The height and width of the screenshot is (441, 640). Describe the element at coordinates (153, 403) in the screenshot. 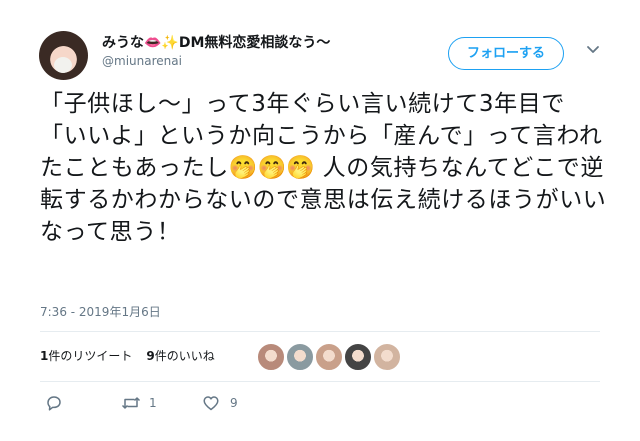

I see `retweet-count: 1` at that location.